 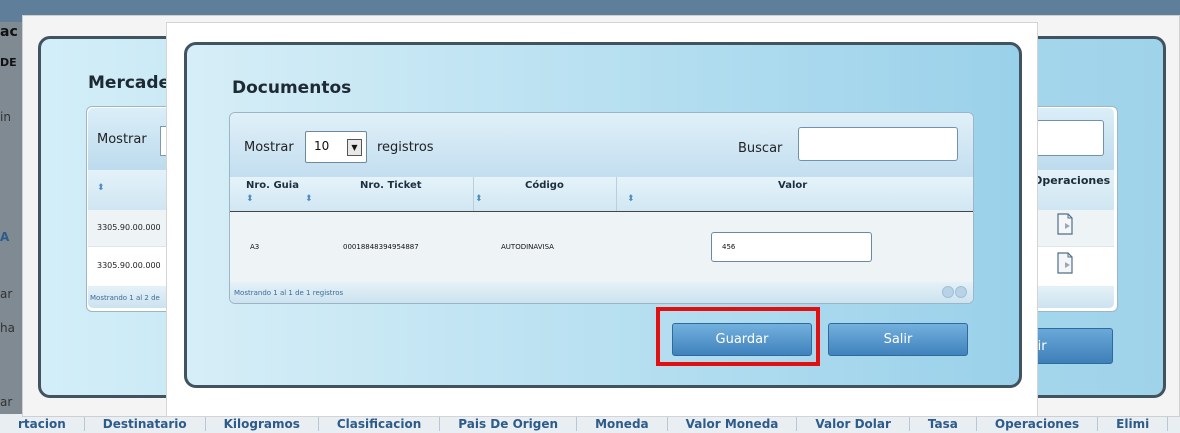 I want to click on previous-page-icon, so click(x=948, y=292).